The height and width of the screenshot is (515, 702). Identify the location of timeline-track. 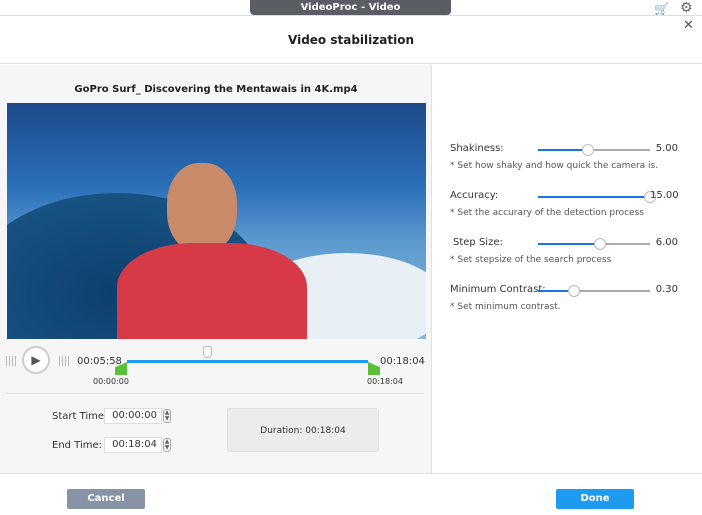
(247, 361).